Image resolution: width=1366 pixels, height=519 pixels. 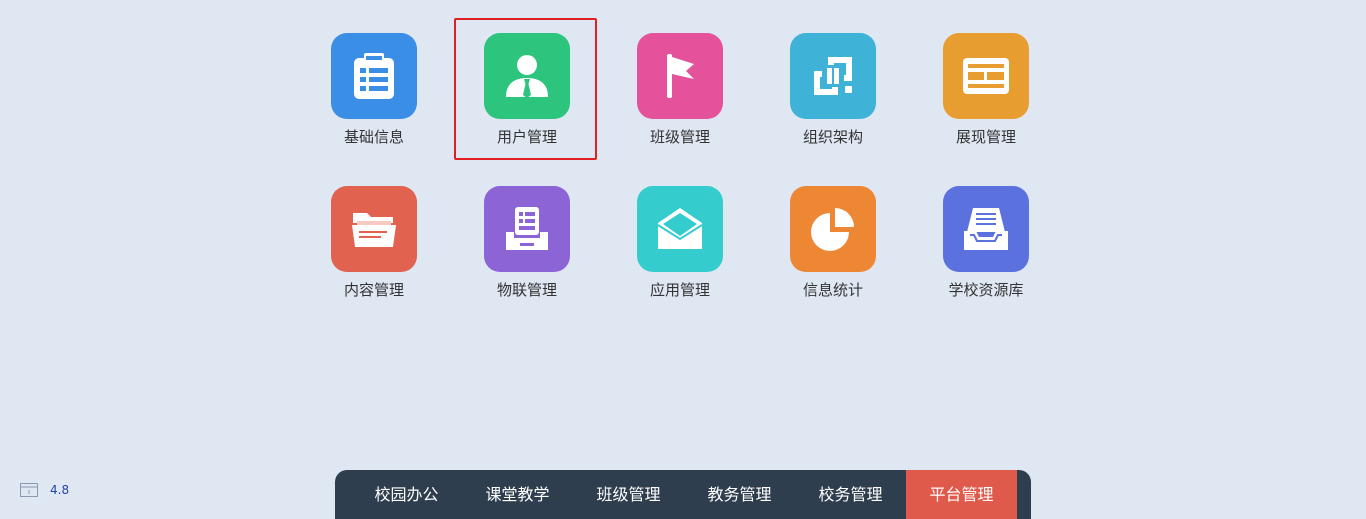 What do you see at coordinates (406, 494) in the screenshot?
I see `nav-item-campus-office: 校园办公` at bounding box center [406, 494].